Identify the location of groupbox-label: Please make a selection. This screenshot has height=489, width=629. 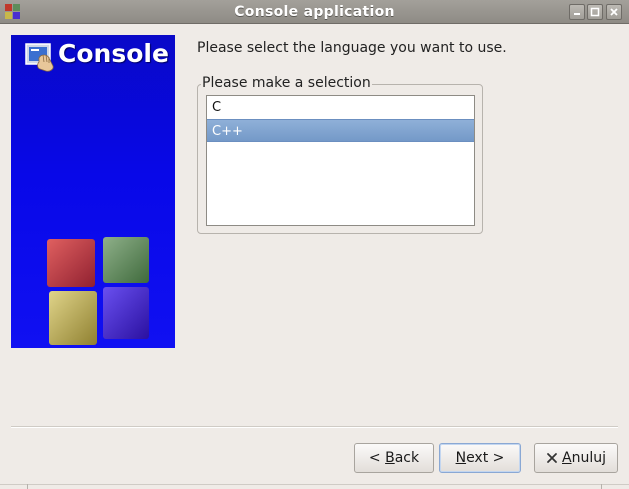
(286, 83).